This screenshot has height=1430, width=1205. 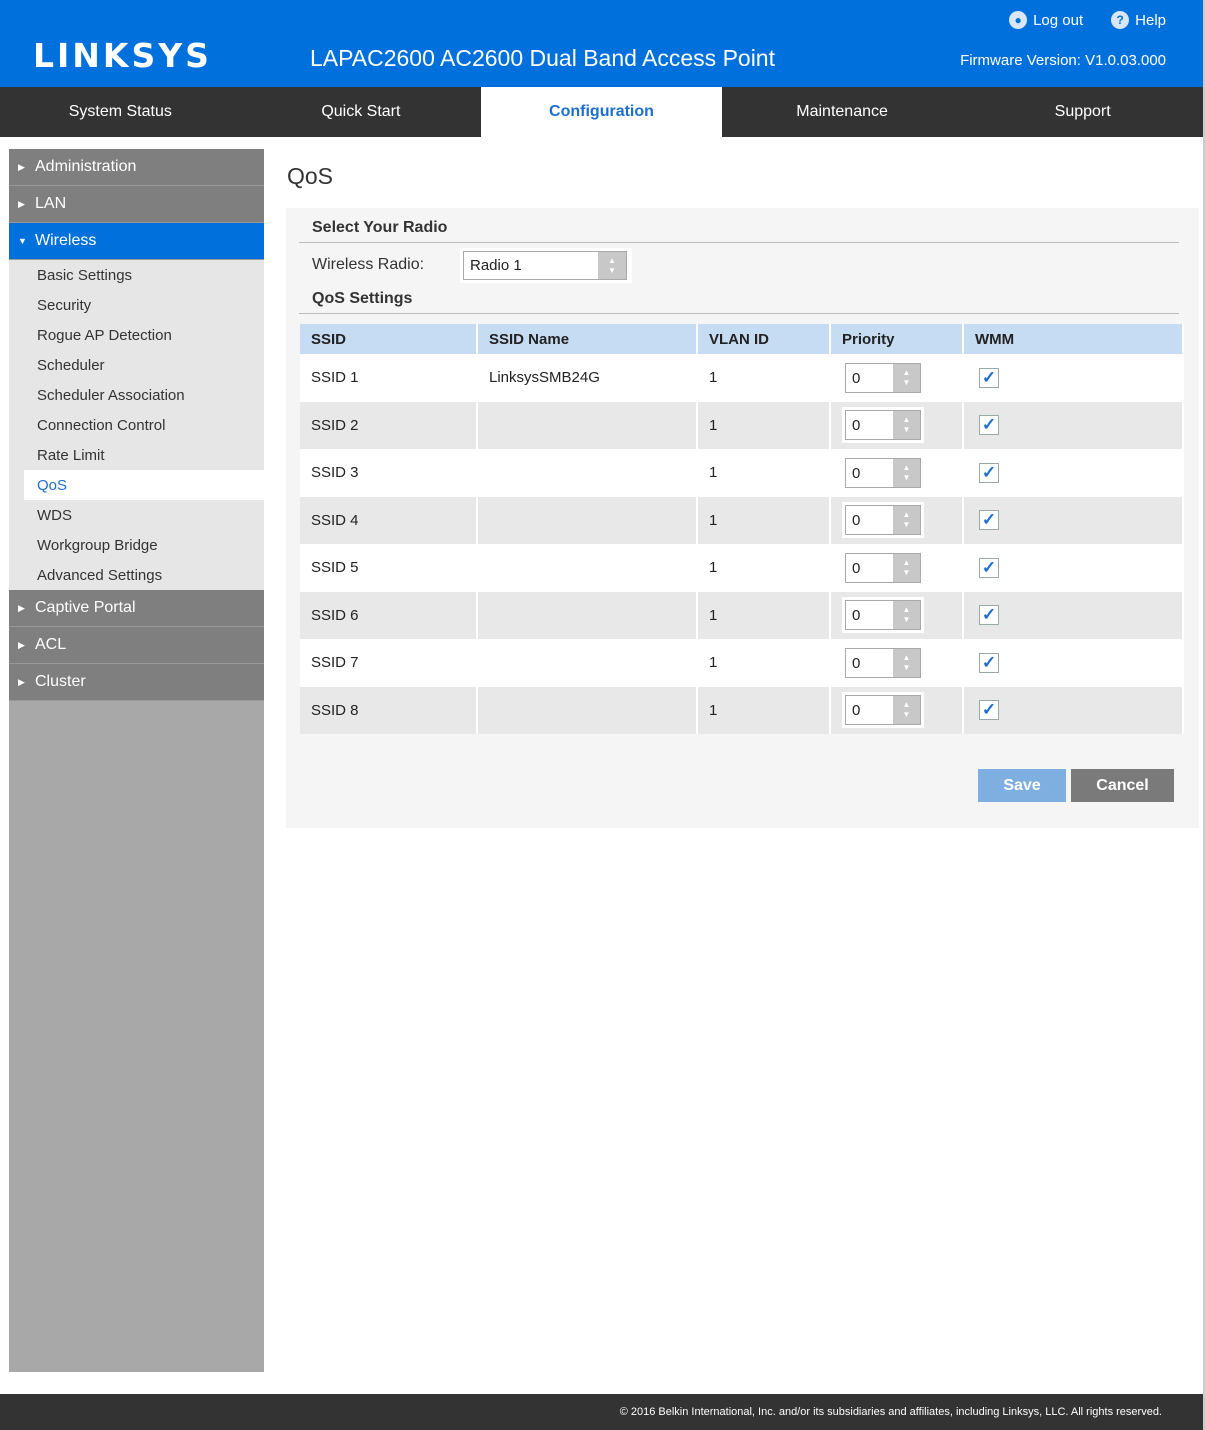 I want to click on table-row: SSID 4 1 0 ▲ ▼ ✓, so click(x=742, y=520).